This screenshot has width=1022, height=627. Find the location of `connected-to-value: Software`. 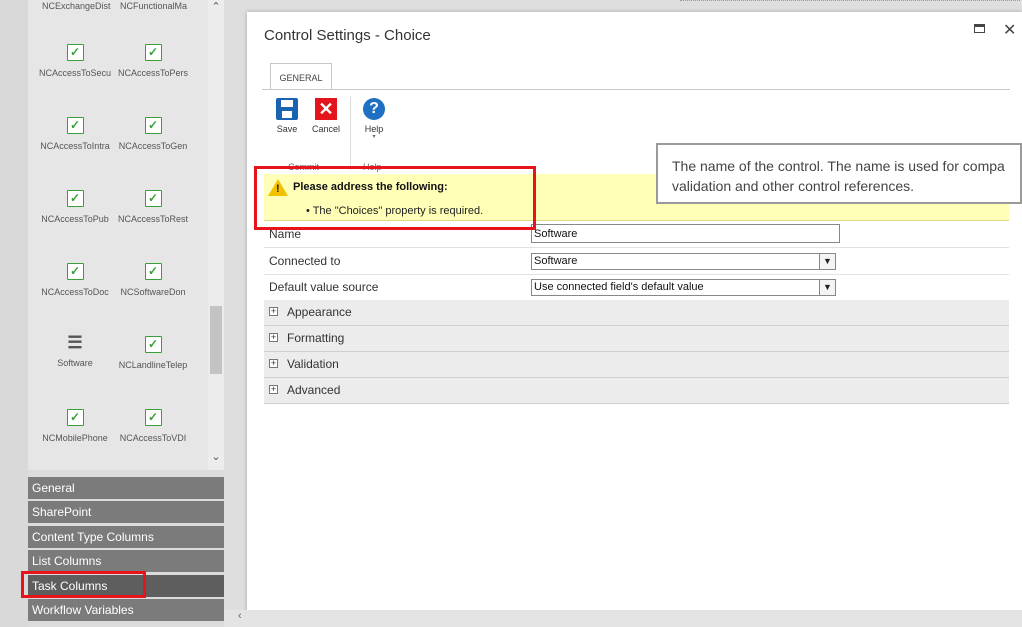

connected-to-value: Software is located at coordinates (556, 261).